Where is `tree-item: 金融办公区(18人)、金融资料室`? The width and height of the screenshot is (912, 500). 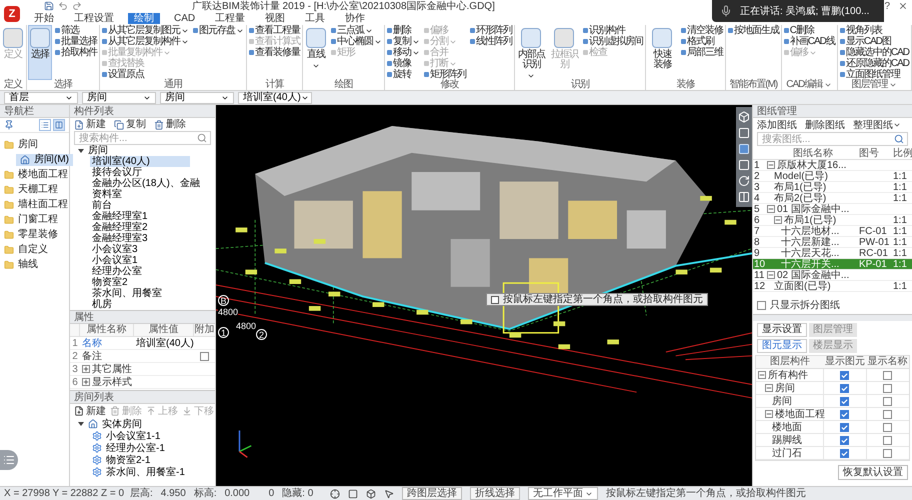 tree-item: 金融办公区(18人)、金融资料室 is located at coordinates (150, 189).